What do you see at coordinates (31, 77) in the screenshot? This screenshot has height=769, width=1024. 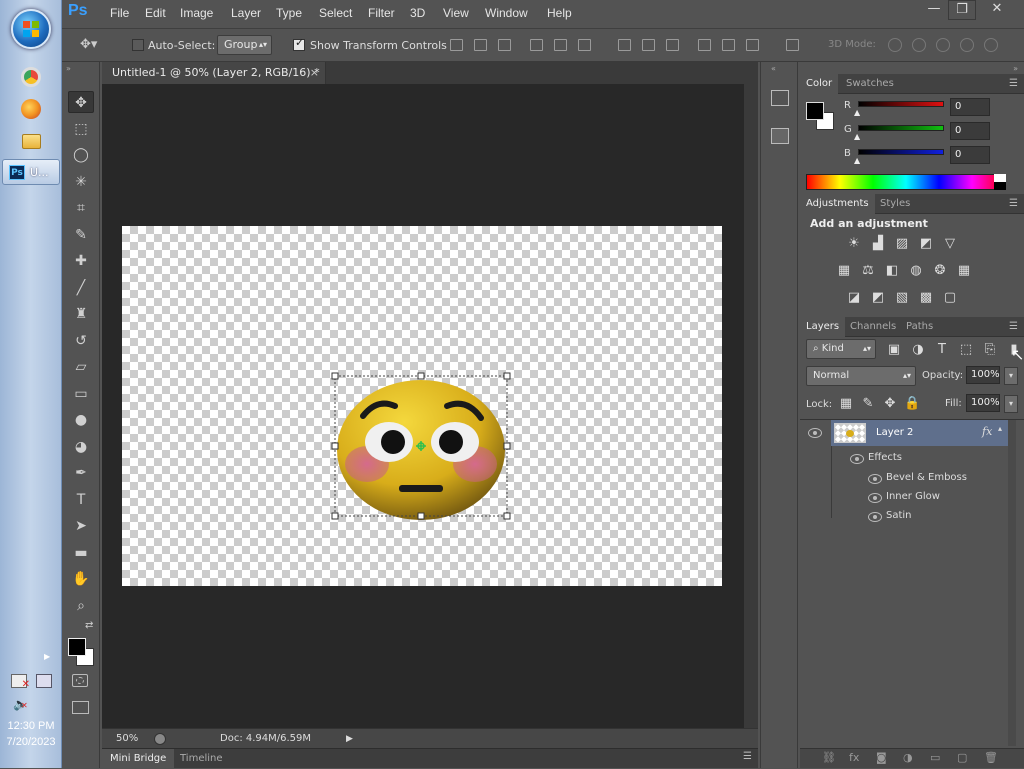 I see `chrome-icon` at bounding box center [31, 77].